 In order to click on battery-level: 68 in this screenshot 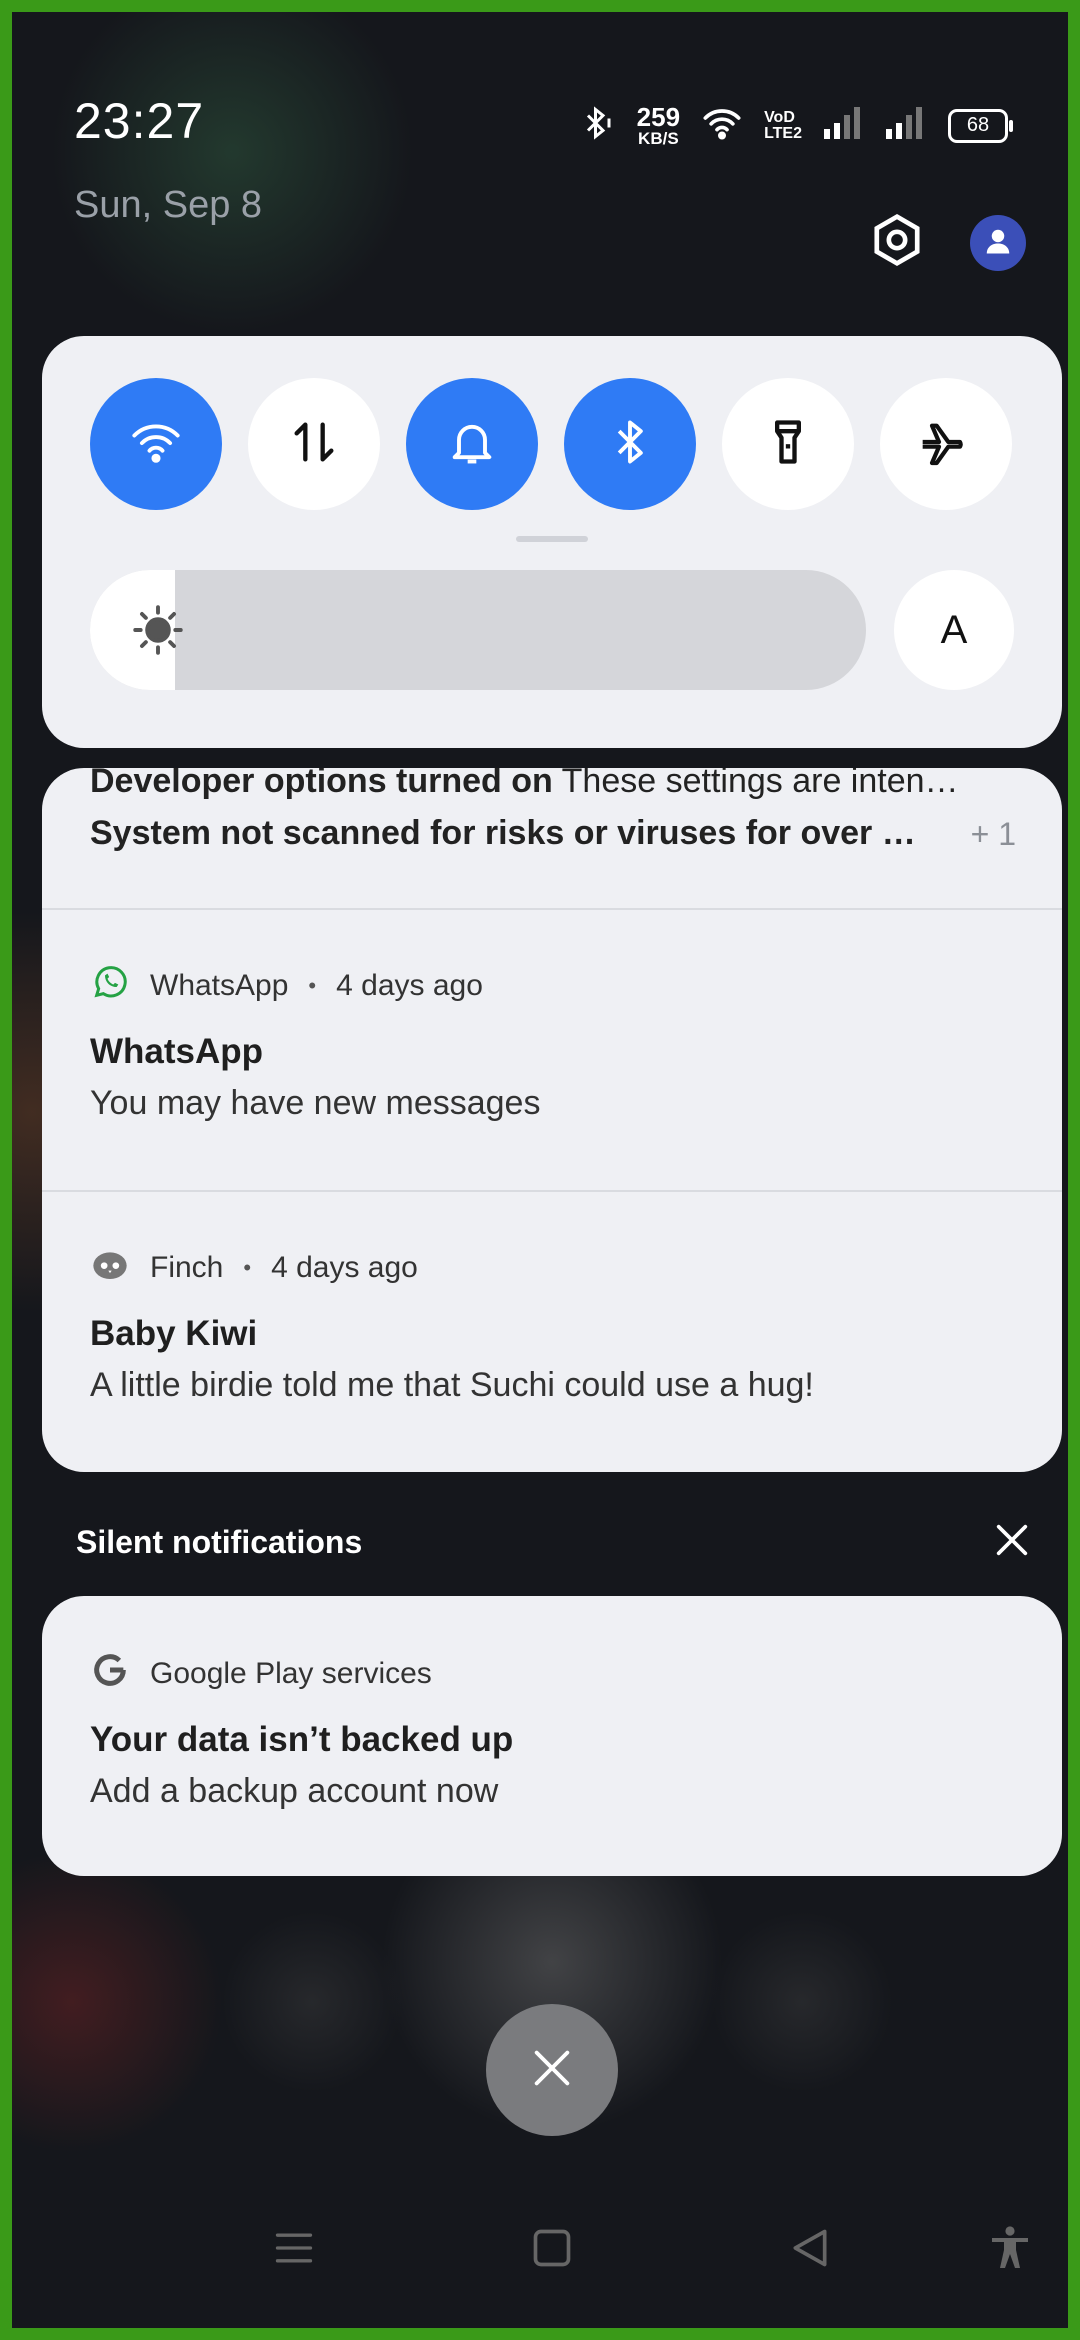, I will do `click(978, 125)`.